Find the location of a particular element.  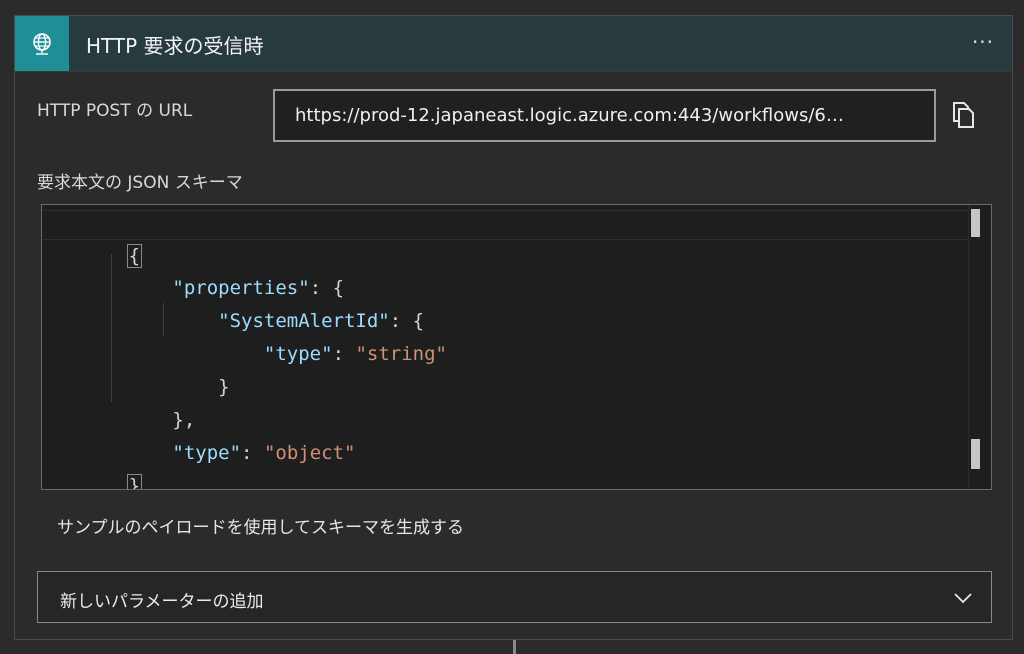

generate-schema-link: サンプルのペイロードを使用してスキーマを生成する is located at coordinates (260, 525).